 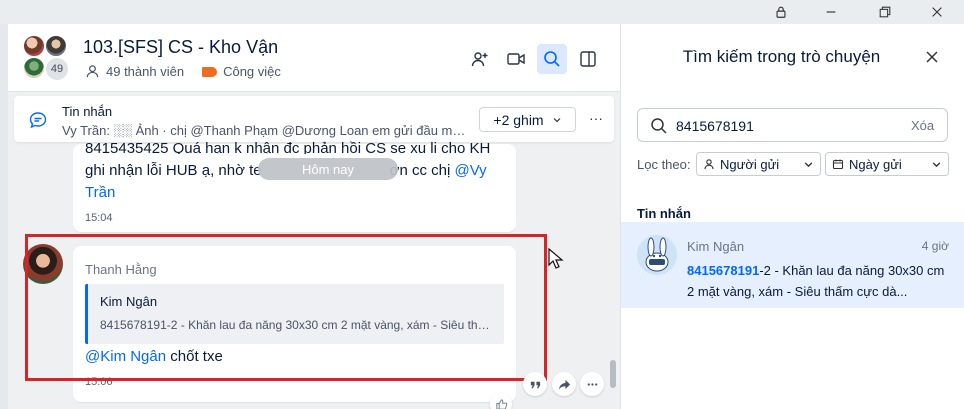 I want to click on more-pins-button: +2 ghim, so click(x=527, y=119).